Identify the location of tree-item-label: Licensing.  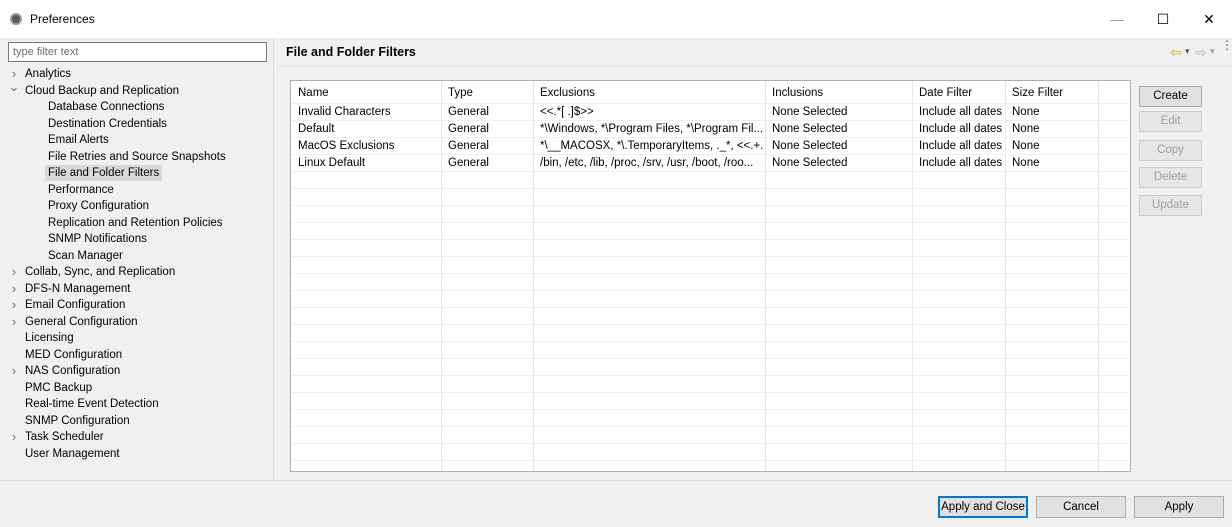
(49, 338).